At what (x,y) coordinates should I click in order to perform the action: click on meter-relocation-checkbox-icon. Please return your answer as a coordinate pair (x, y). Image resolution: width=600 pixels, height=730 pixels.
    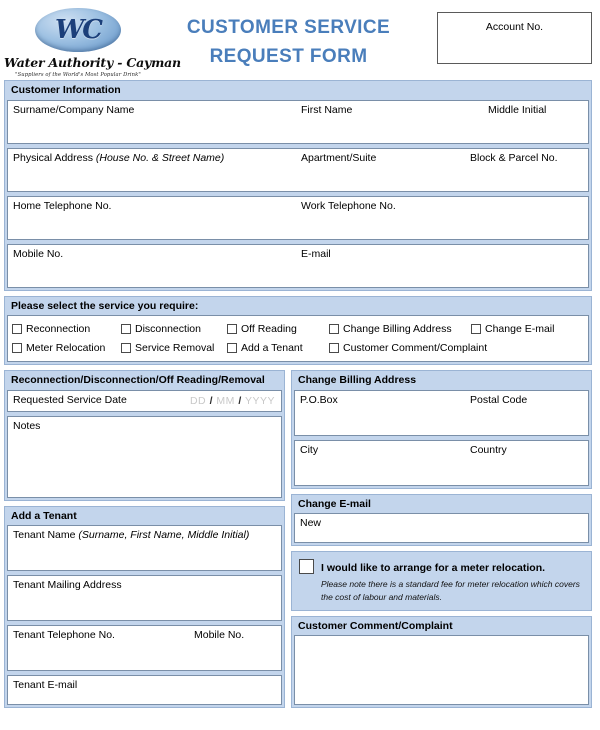
    Looking at the image, I should click on (306, 567).